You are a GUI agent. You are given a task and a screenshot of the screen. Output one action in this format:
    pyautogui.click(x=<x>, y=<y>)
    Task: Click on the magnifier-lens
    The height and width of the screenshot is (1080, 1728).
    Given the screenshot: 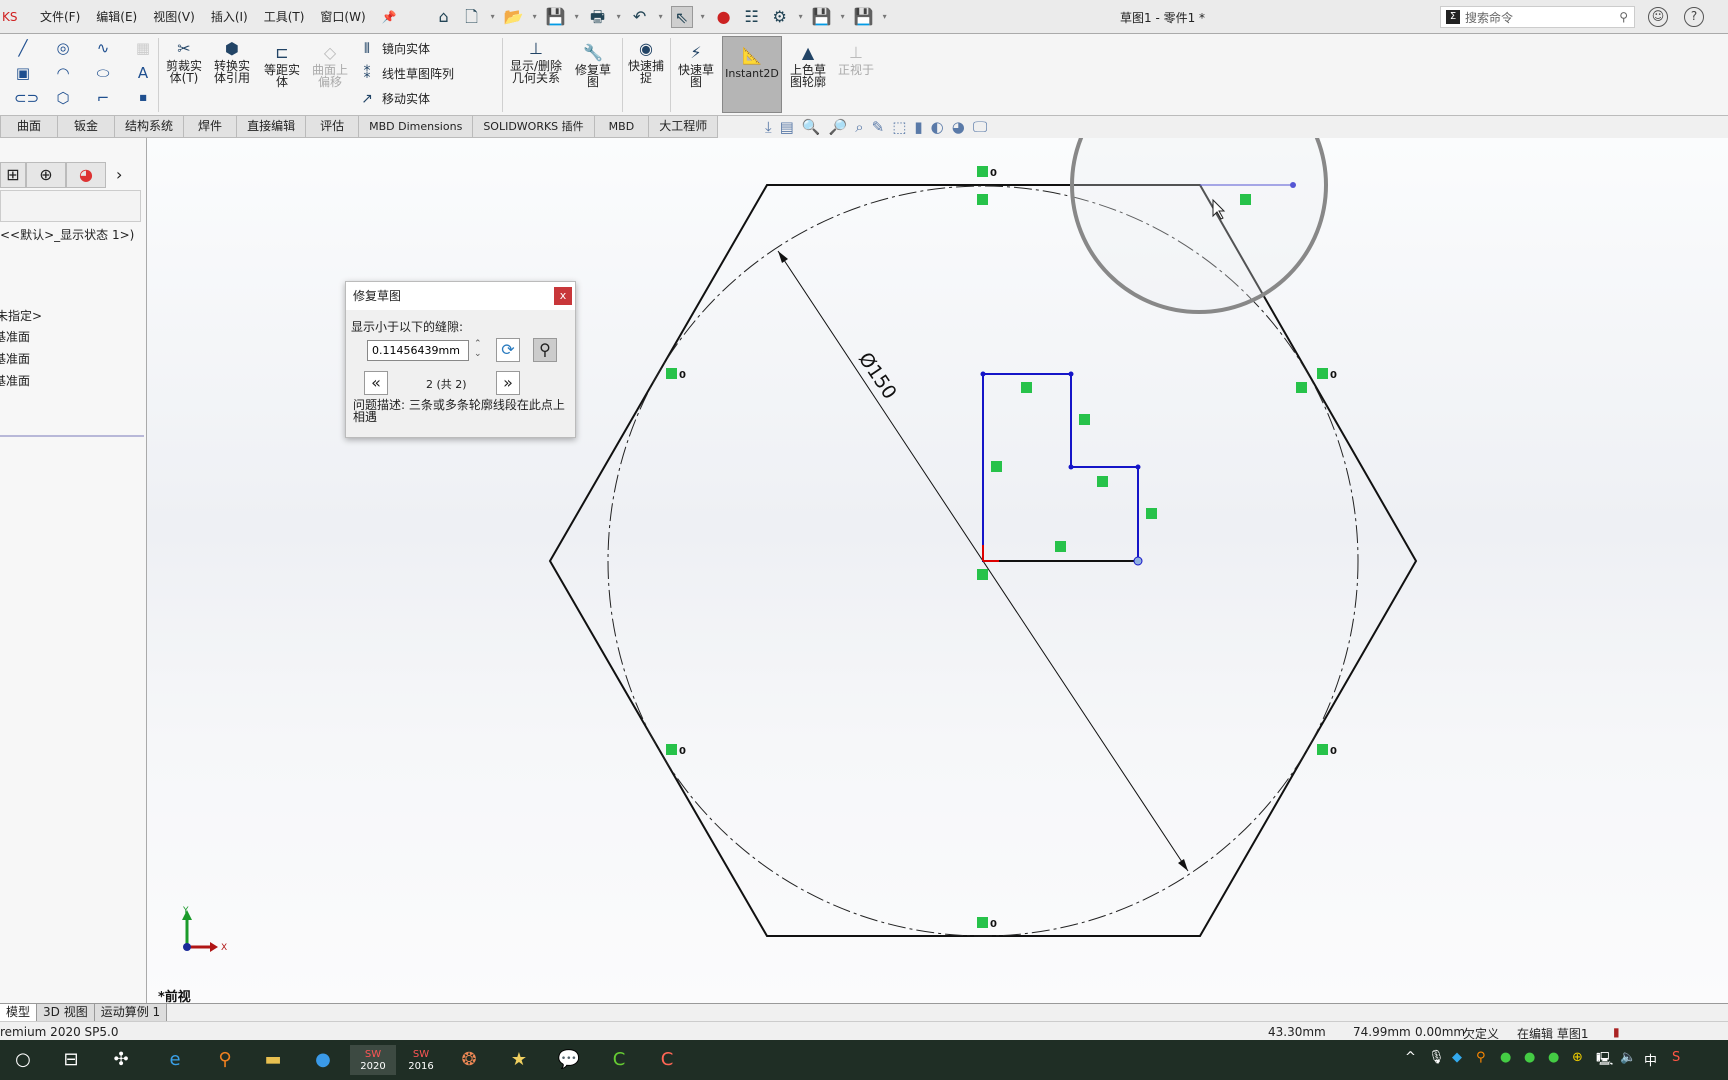 What is the action you would take?
    pyautogui.click(x=1199, y=226)
    